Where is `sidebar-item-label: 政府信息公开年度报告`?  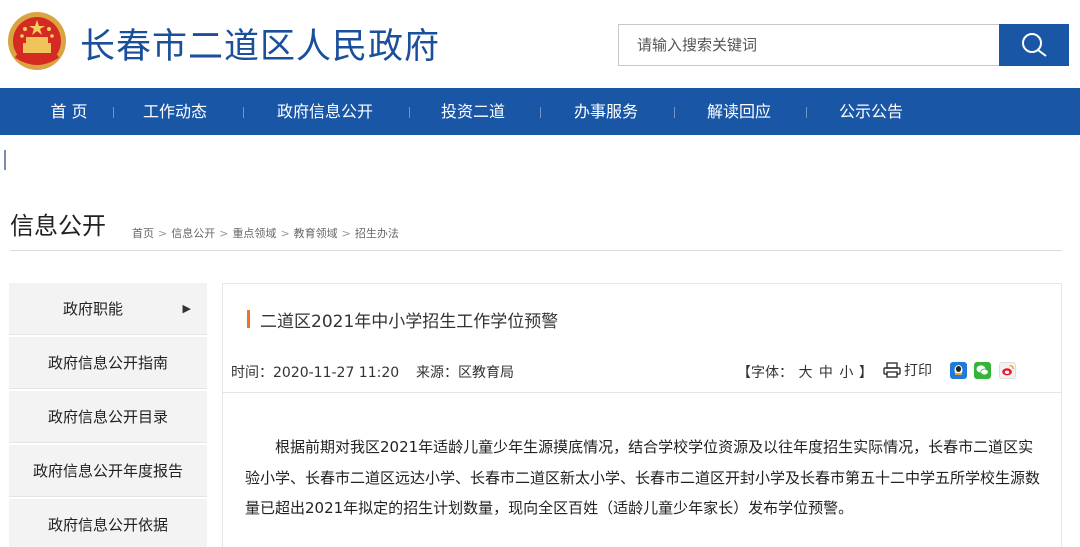
sidebar-item-label: 政府信息公开年度报告 is located at coordinates (107, 471).